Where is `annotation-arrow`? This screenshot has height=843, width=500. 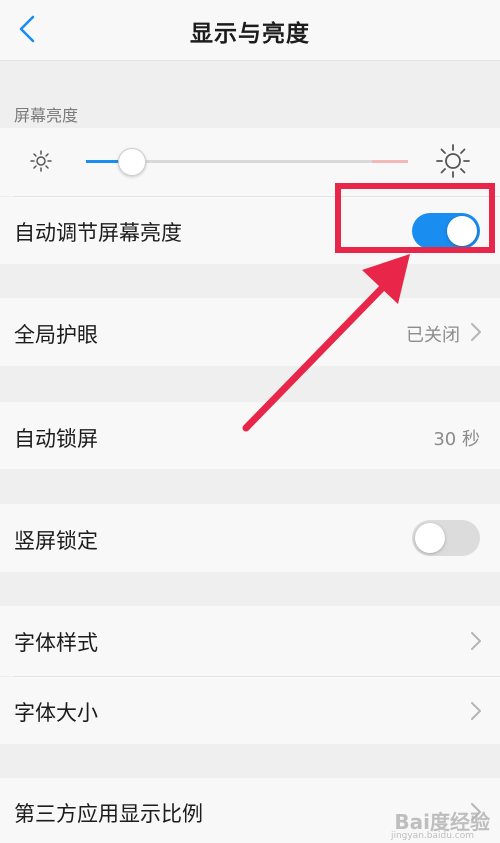
annotation-arrow is located at coordinates (326, 343).